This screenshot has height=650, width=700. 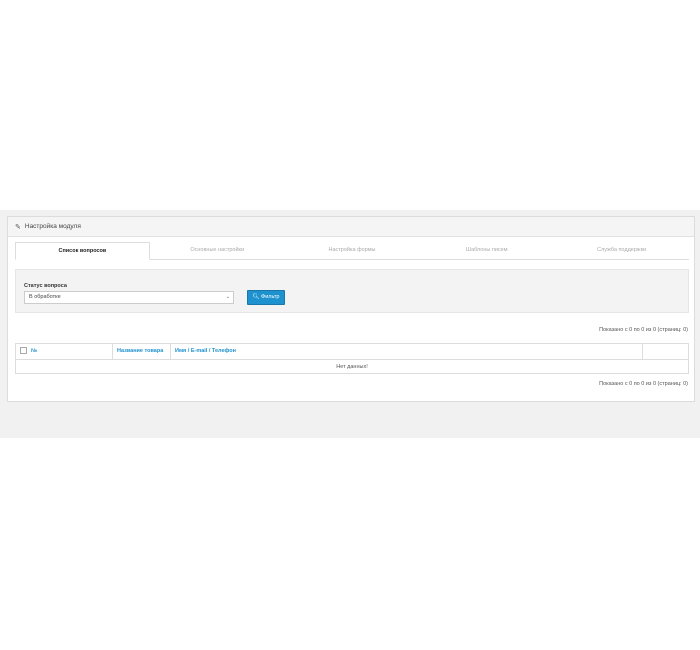 What do you see at coordinates (352, 367) in the screenshot?
I see `empty-row: Нет данных!` at bounding box center [352, 367].